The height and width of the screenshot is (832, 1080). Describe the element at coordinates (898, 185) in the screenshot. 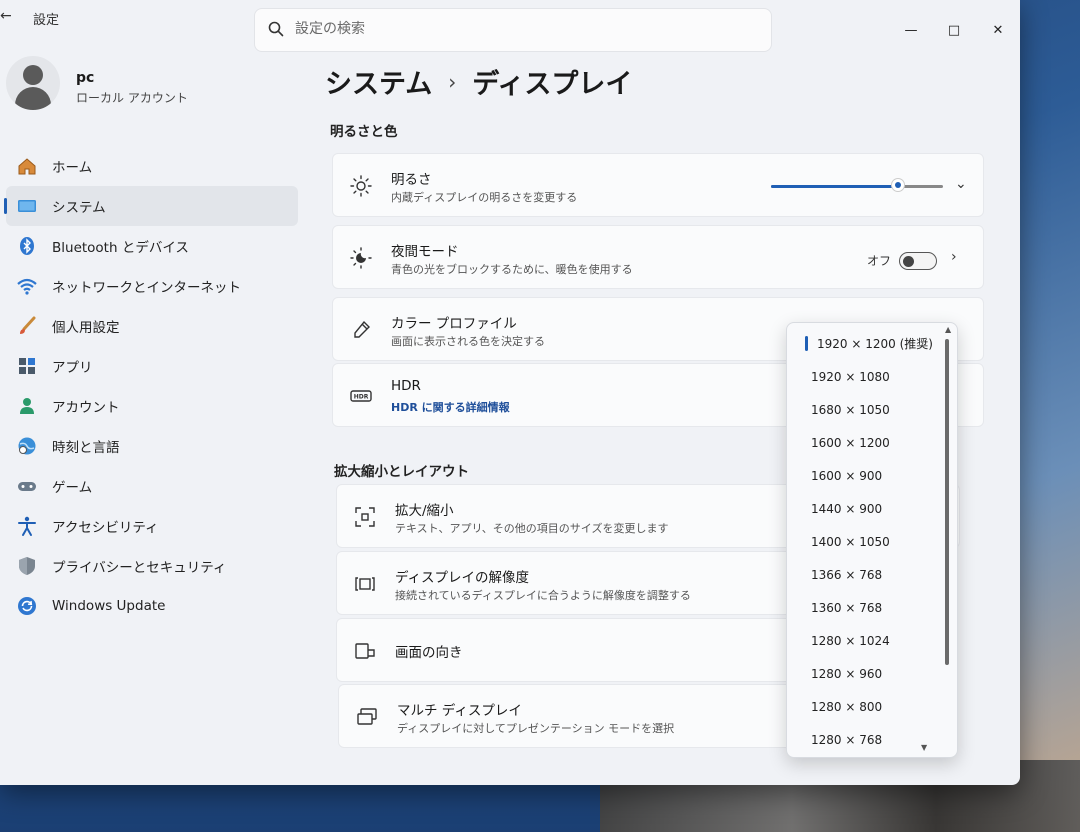

I see `slider-thumb` at that location.